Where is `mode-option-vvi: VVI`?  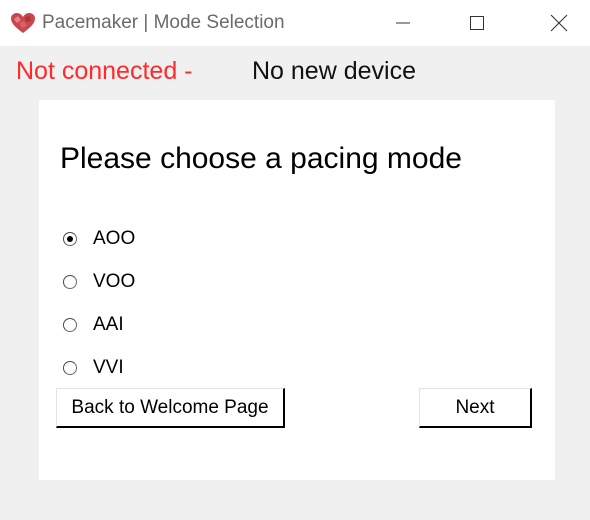 mode-option-vvi: VVI is located at coordinates (93, 368).